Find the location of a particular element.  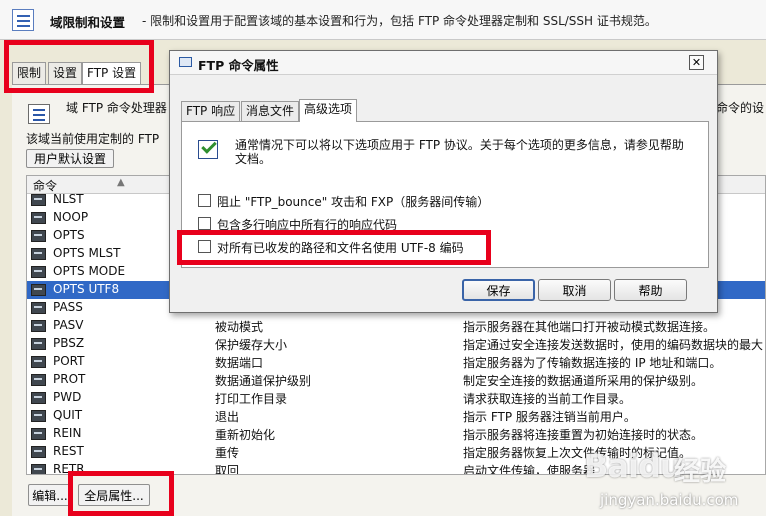

command-cell: OPTS UTF8 is located at coordinates (86, 289).